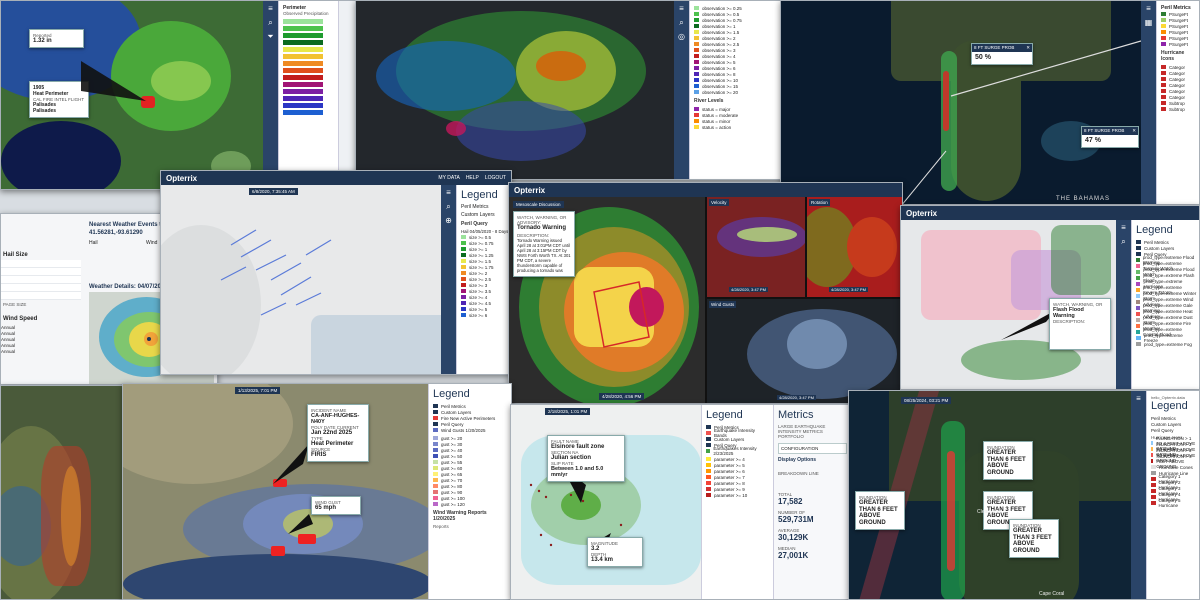 The image size is (1200, 600). I want to click on peril-metrics-link: Peril Metrics, so click(485, 207).